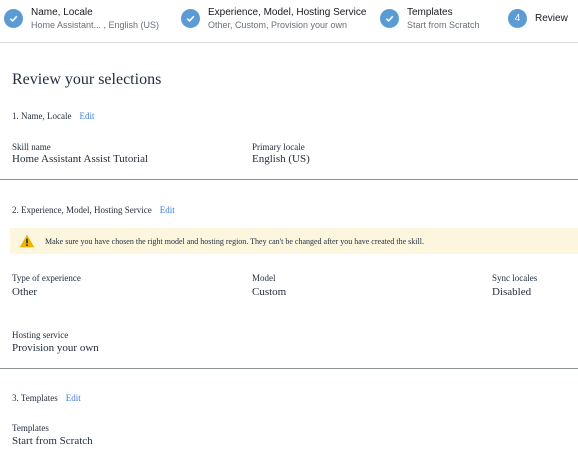  What do you see at coordinates (512, 292) in the screenshot?
I see `sync-locales-value: Disabled` at bounding box center [512, 292].